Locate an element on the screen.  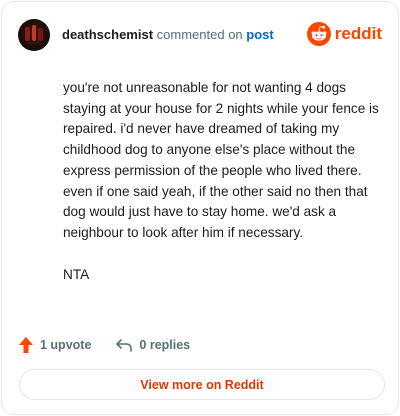
view-more-label: View more on Reddit is located at coordinates (202, 384).